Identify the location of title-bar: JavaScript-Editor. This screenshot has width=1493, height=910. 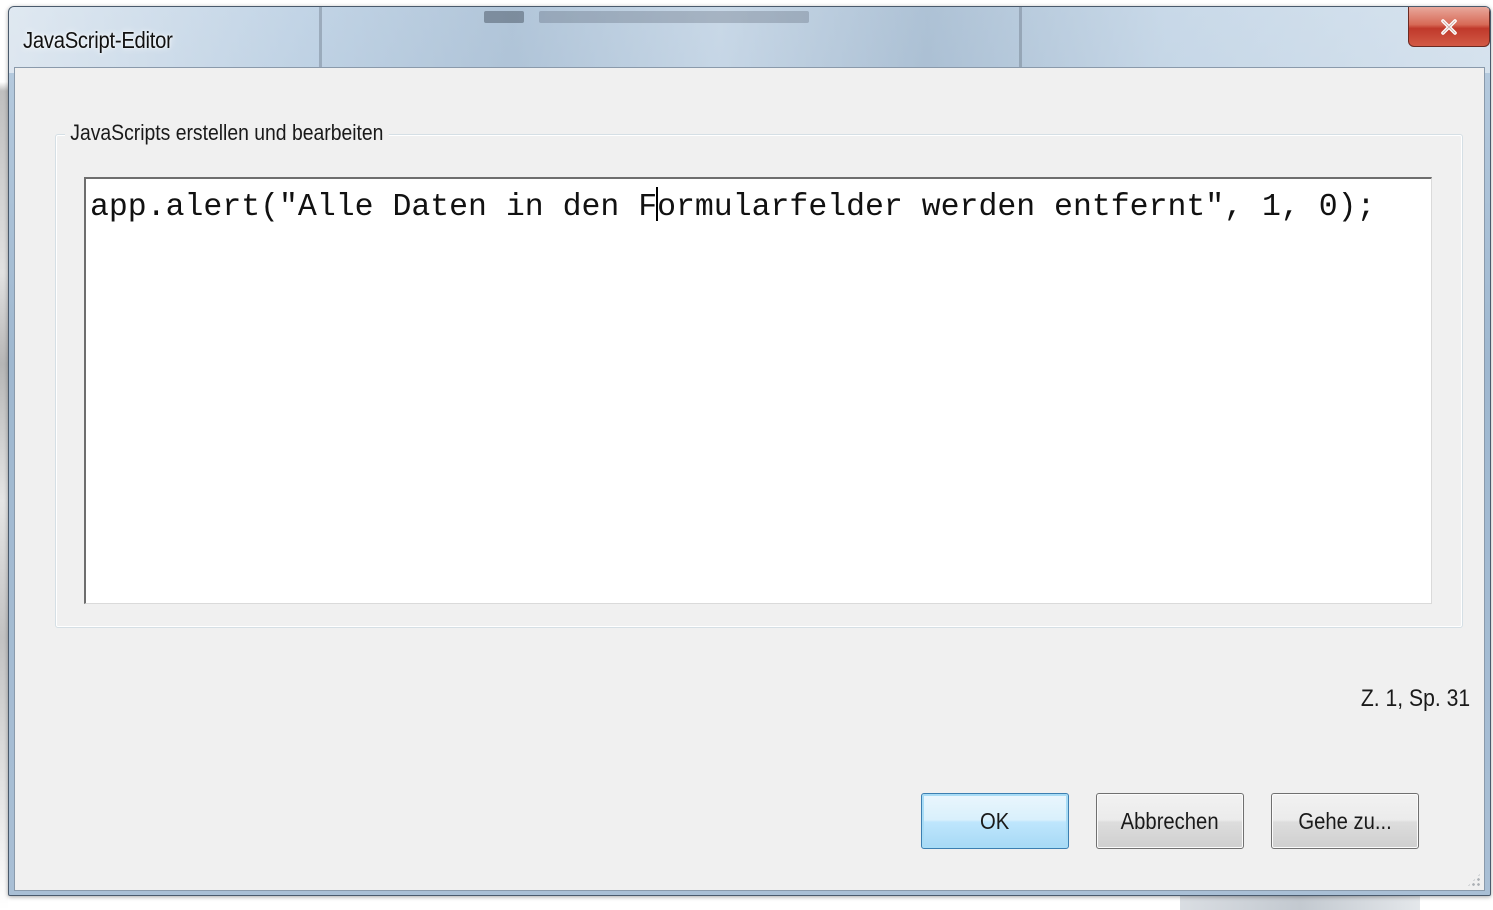
(749, 40).